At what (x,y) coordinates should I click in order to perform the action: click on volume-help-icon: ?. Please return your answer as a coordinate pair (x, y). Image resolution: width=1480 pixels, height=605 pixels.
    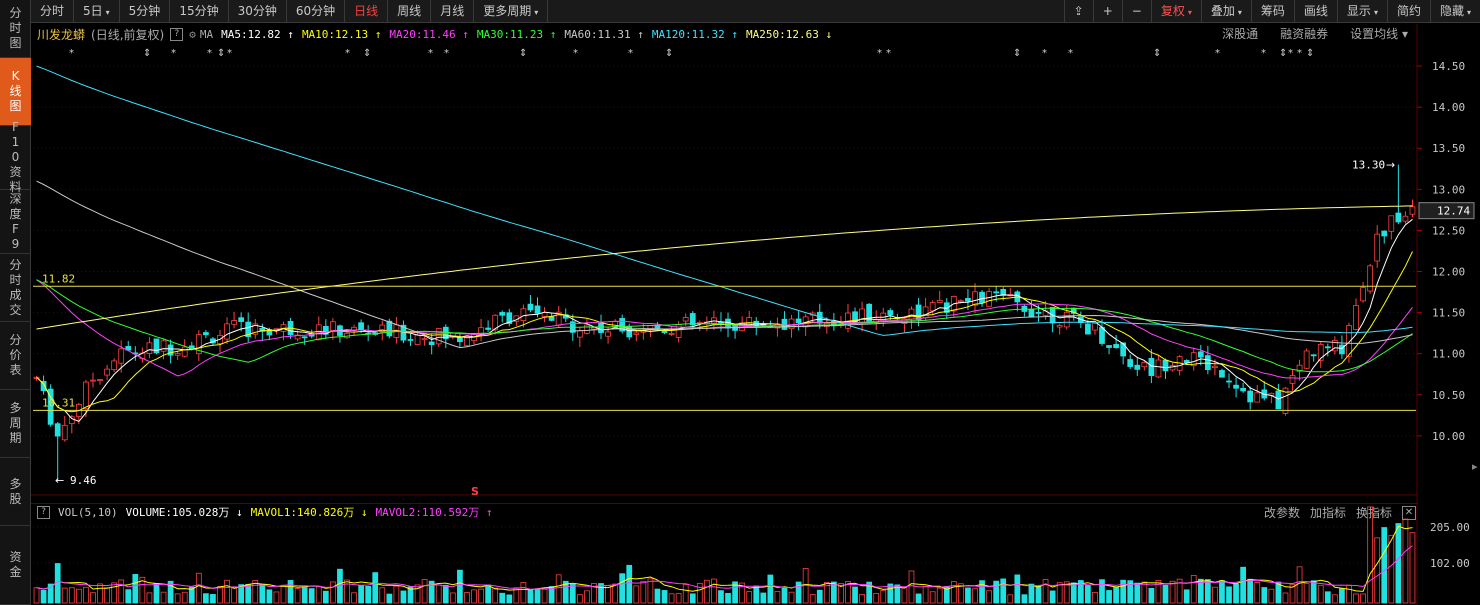
    Looking at the image, I should click on (43, 512).